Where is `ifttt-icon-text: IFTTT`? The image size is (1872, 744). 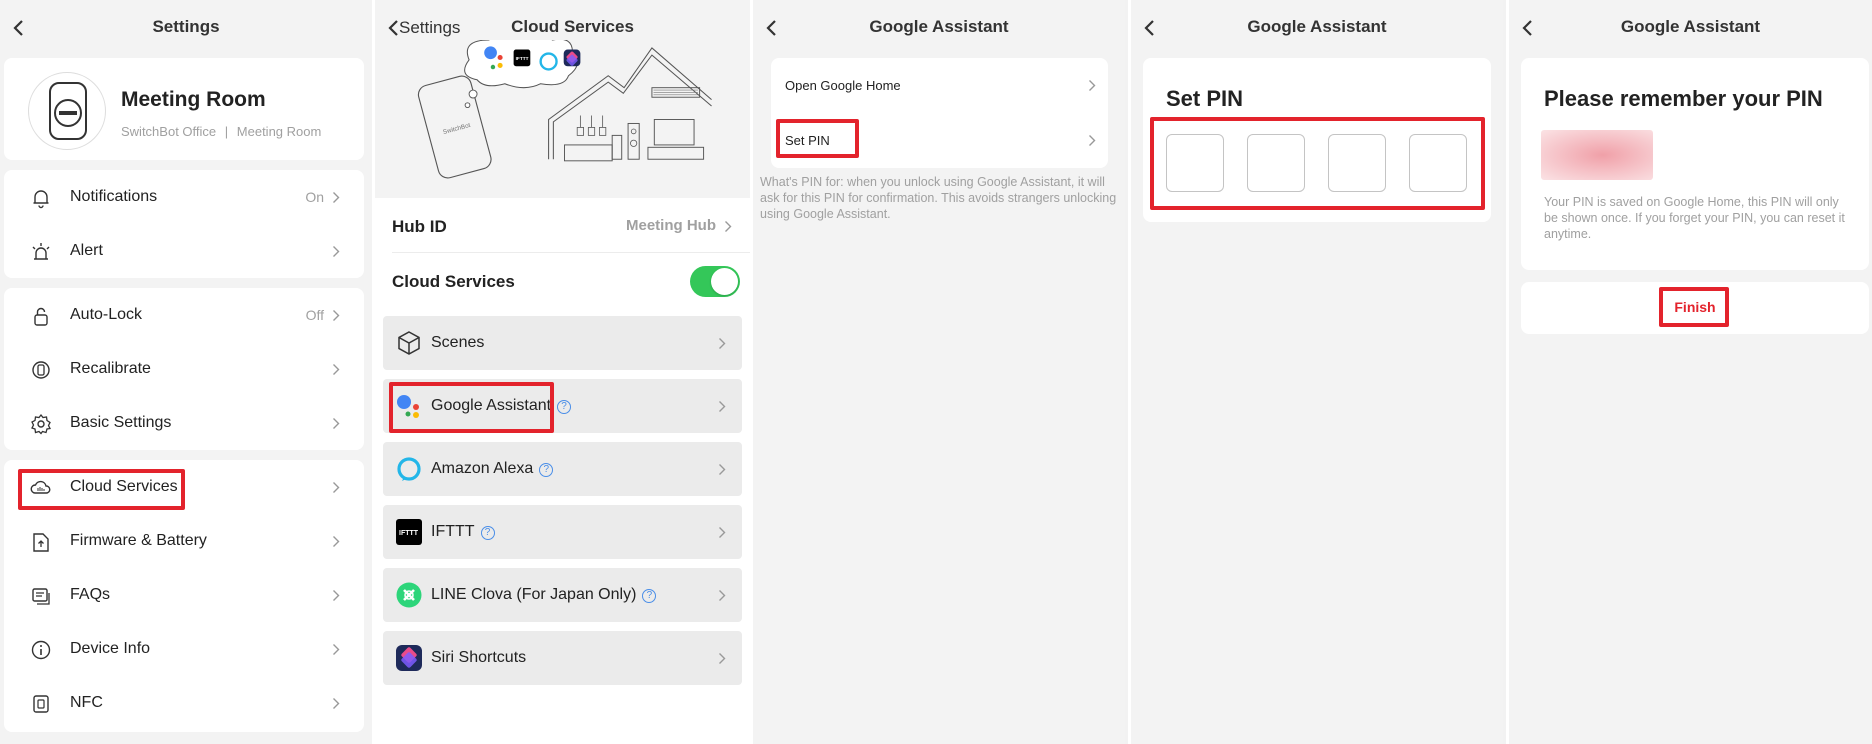 ifttt-icon-text: IFTTT is located at coordinates (409, 533).